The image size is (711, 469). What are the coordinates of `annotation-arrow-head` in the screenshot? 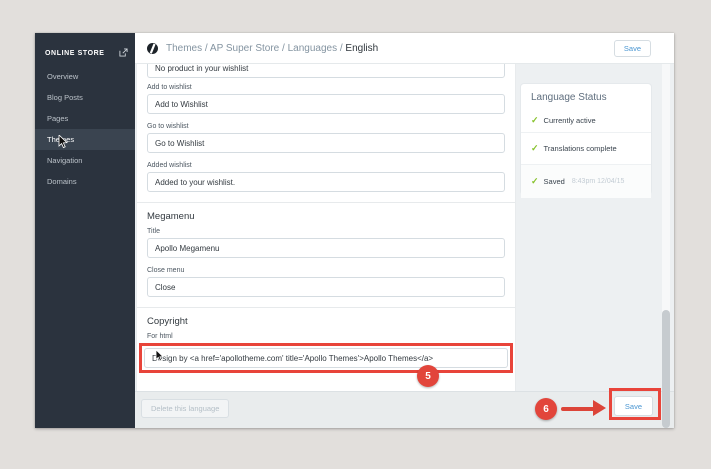 It's located at (599, 408).